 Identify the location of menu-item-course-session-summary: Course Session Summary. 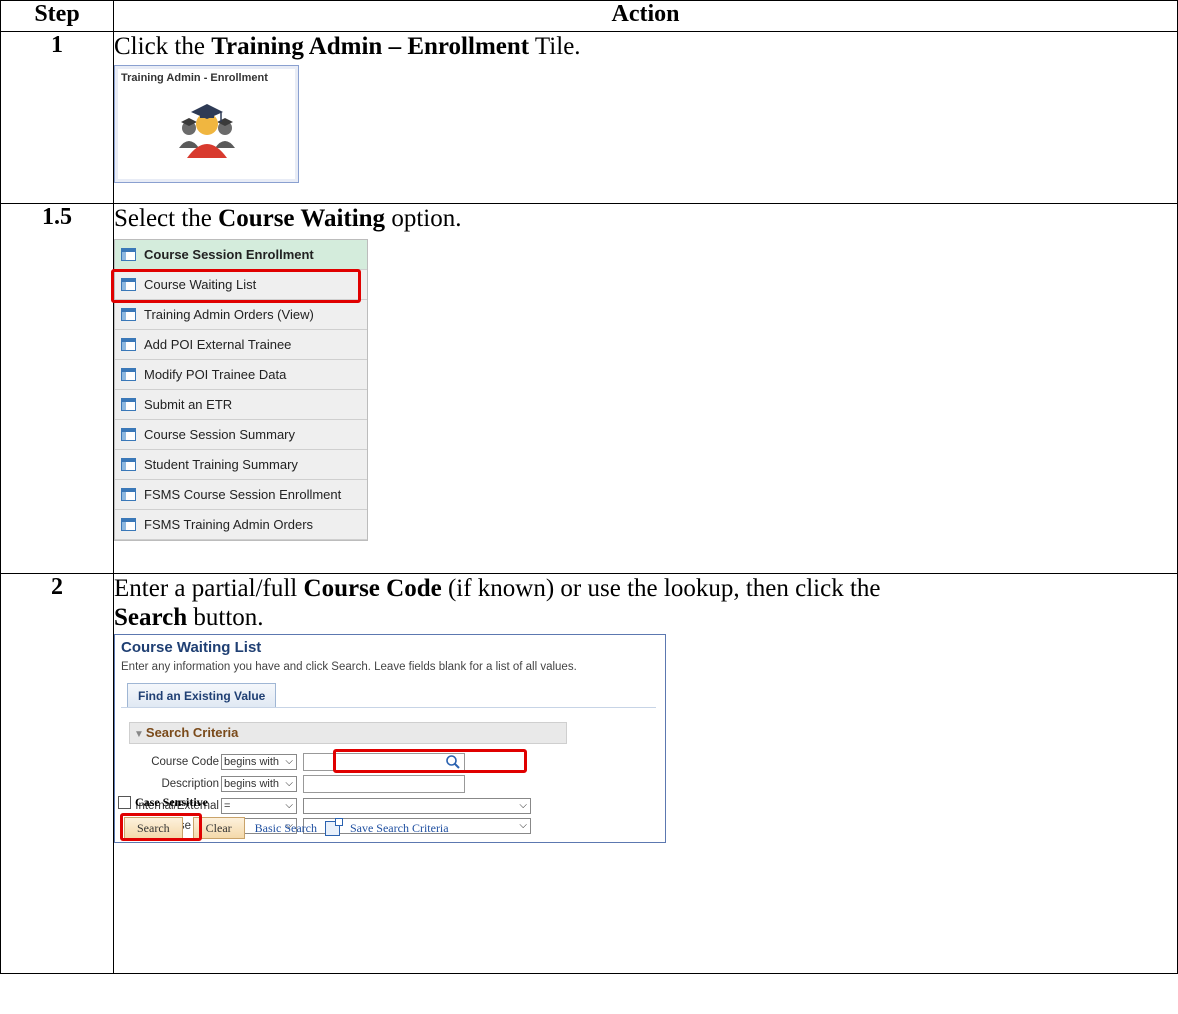
(241, 435).